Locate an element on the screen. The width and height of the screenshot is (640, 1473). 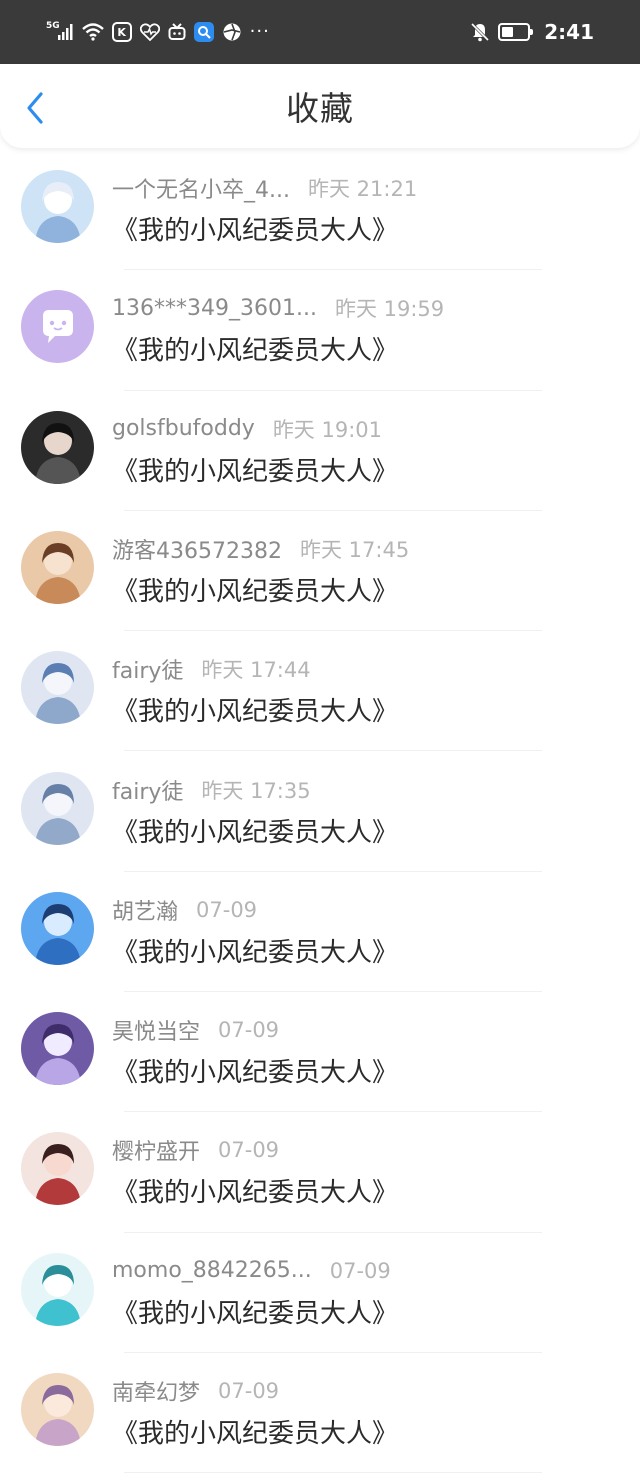
favorite-item: 樱柠盛开 07-09 《我的小风纪委员大人》 is located at coordinates (320, 1172).